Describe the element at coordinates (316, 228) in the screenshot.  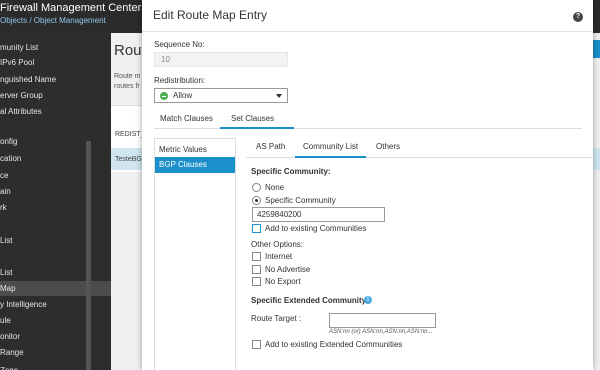
I see `add-existing-communities-label: Add to existing Communities` at that location.